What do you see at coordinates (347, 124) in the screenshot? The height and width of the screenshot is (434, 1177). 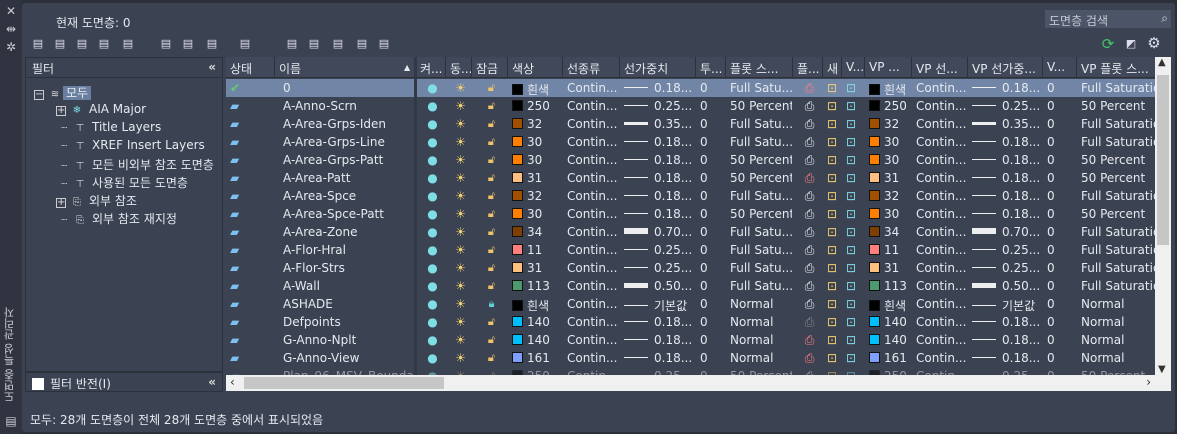 I see `layer-name: A-Area-Grps-Iden` at bounding box center [347, 124].